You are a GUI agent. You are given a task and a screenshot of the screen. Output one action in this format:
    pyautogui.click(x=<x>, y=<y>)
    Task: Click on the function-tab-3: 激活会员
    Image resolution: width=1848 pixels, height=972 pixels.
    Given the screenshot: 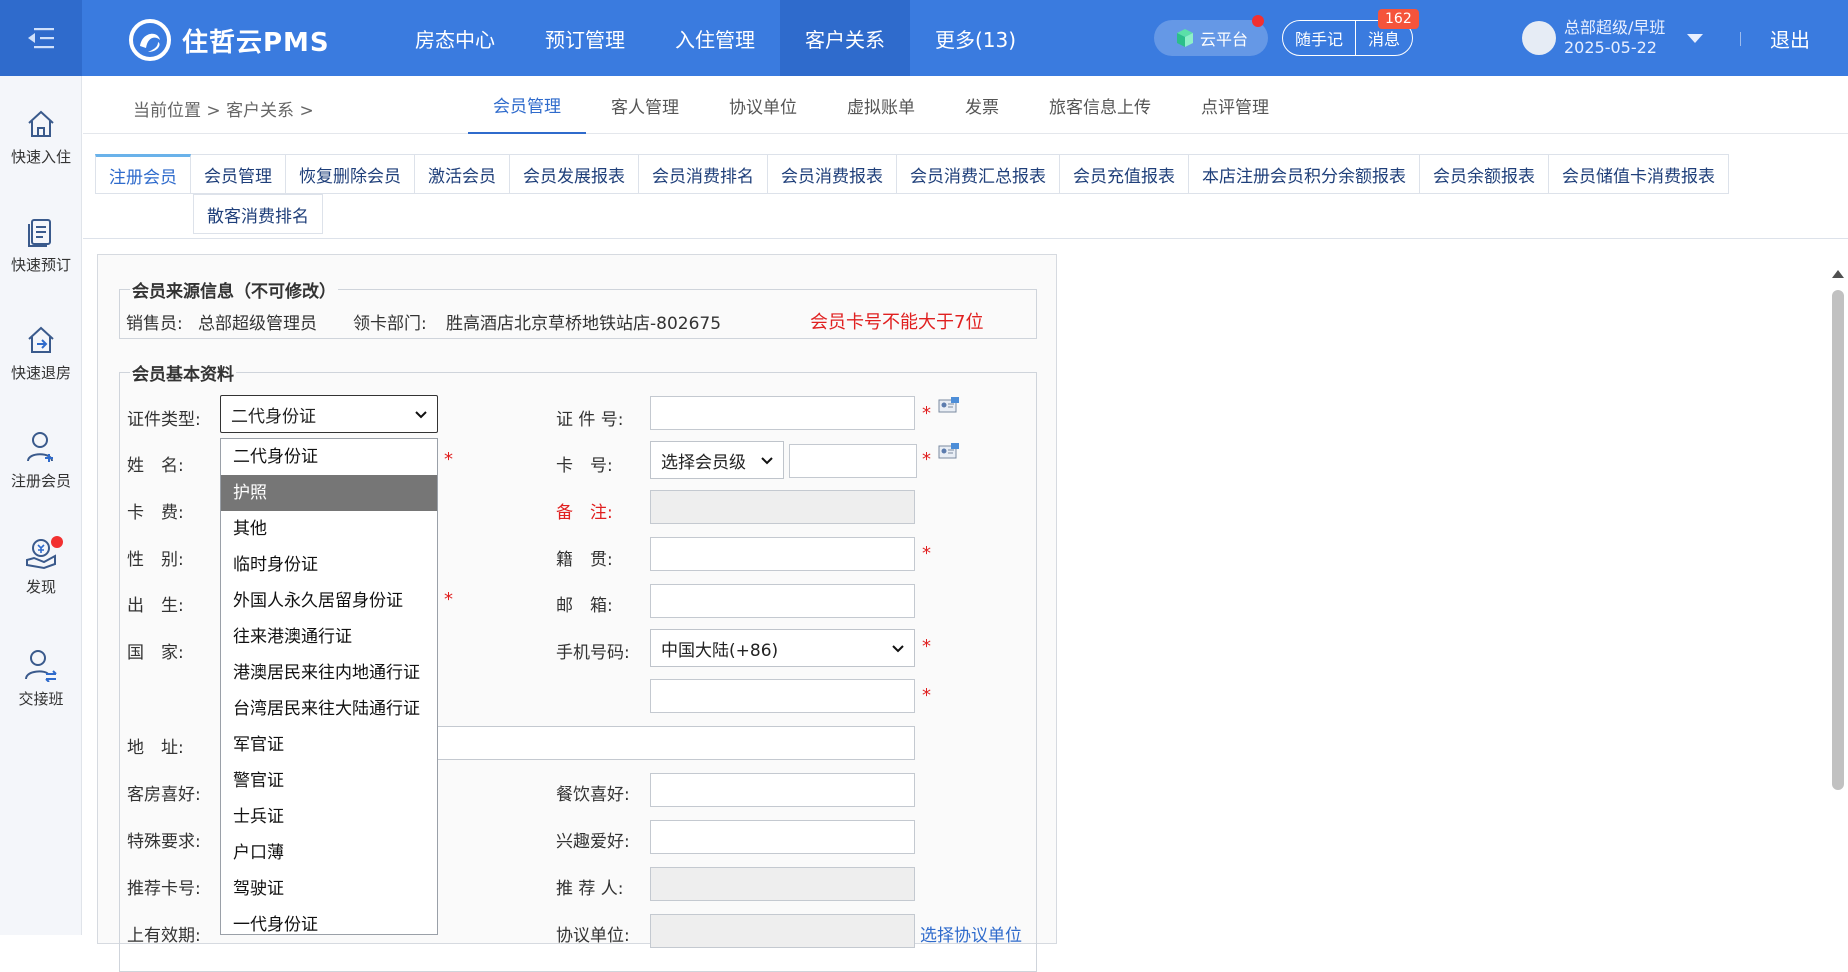 What is the action you would take?
    pyautogui.click(x=462, y=174)
    